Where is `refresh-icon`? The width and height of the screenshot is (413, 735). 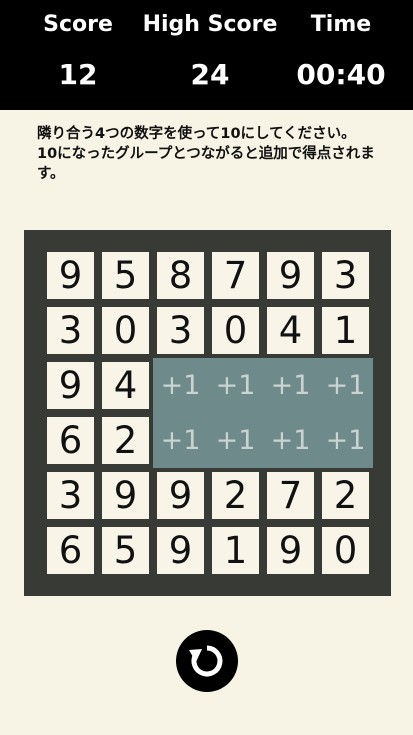
refresh-icon is located at coordinates (206, 661).